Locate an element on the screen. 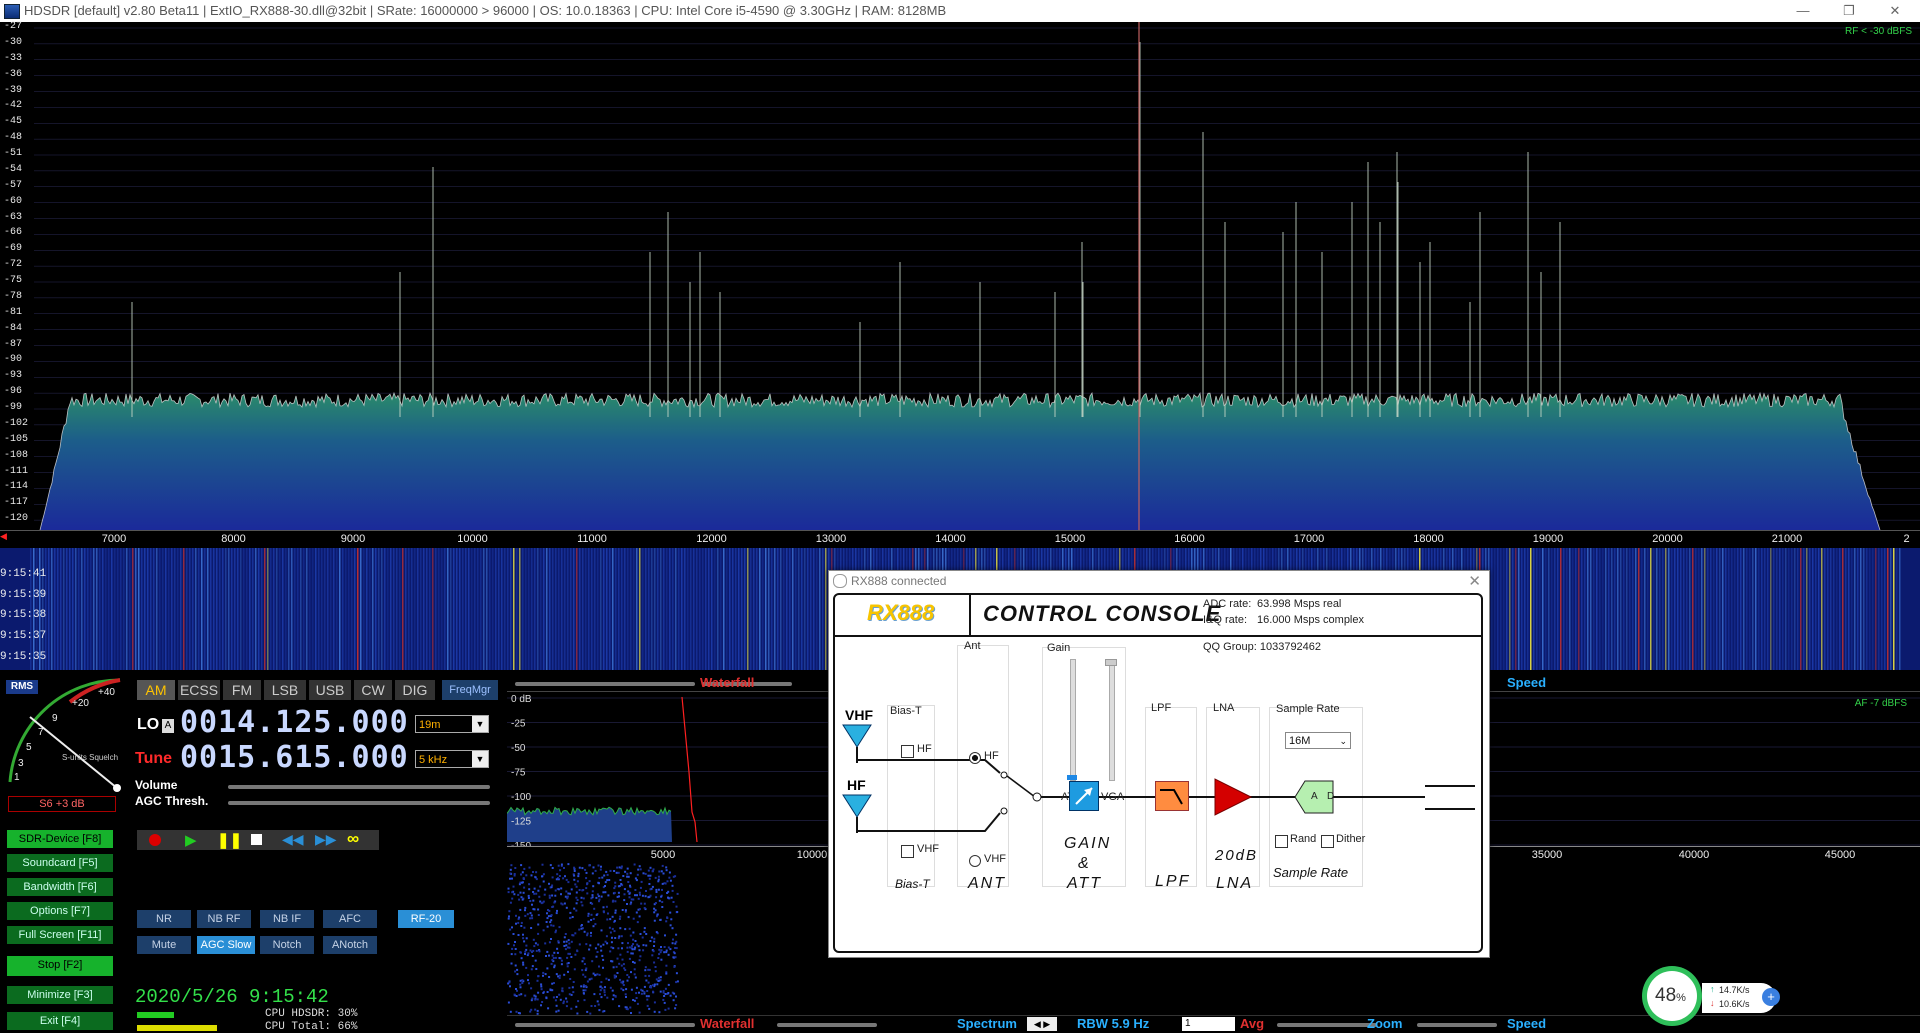  mode-dig: DIG is located at coordinates (415, 690).